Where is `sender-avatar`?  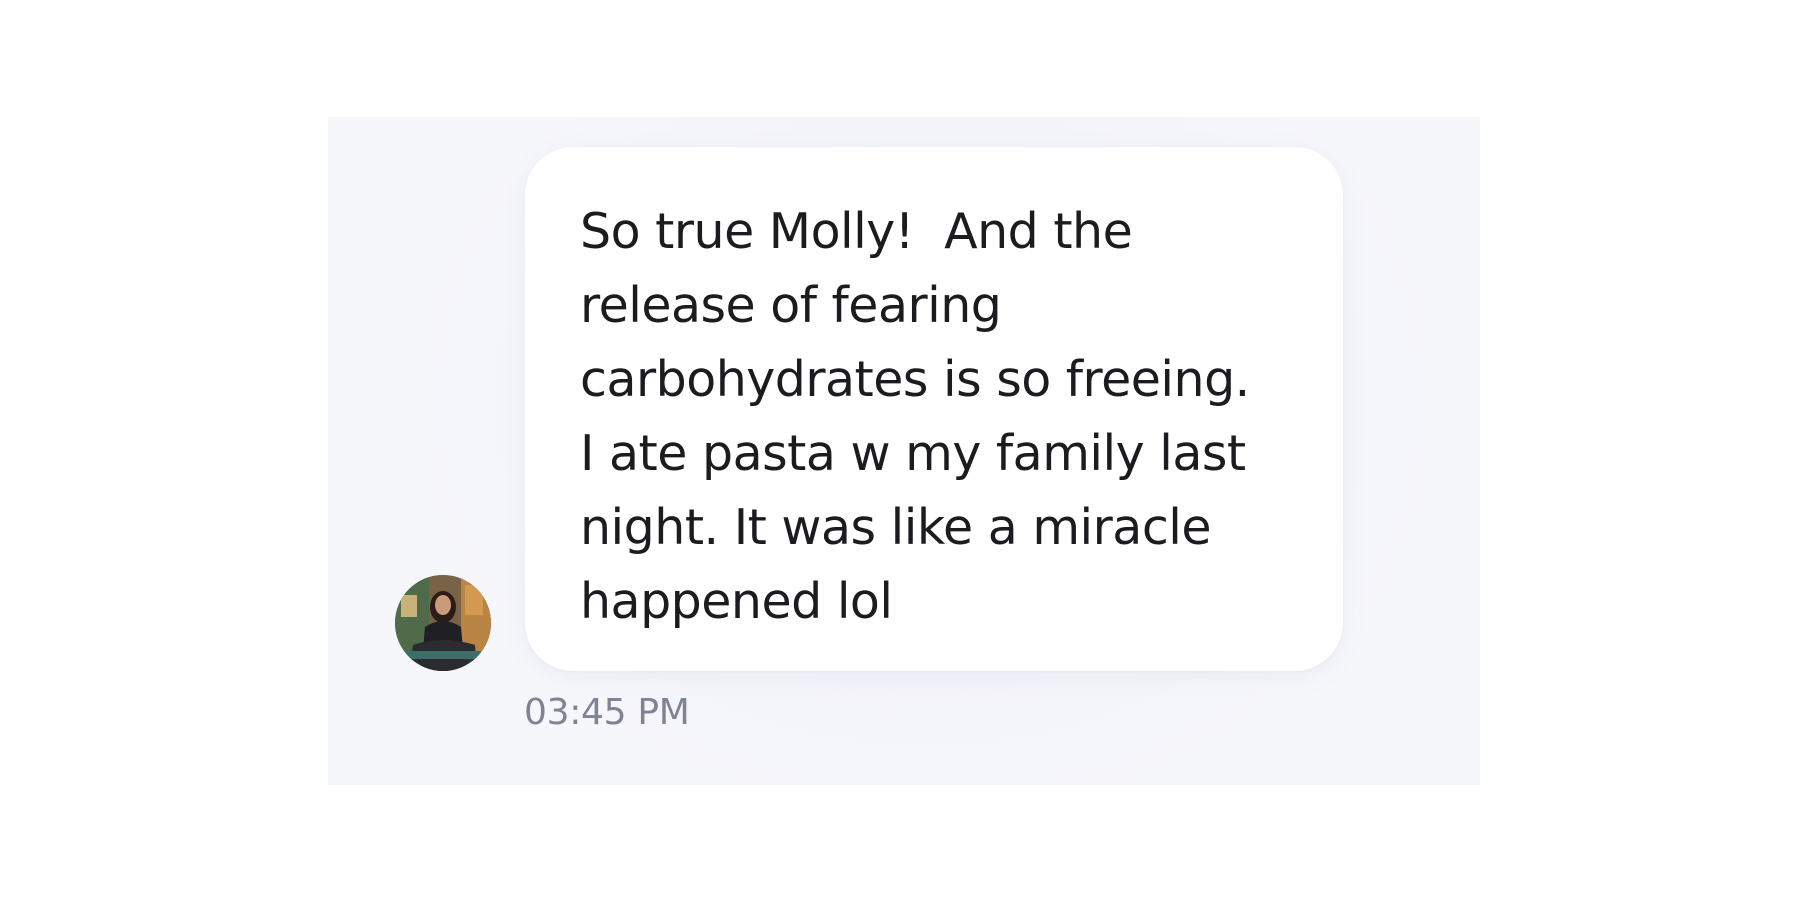 sender-avatar is located at coordinates (443, 623).